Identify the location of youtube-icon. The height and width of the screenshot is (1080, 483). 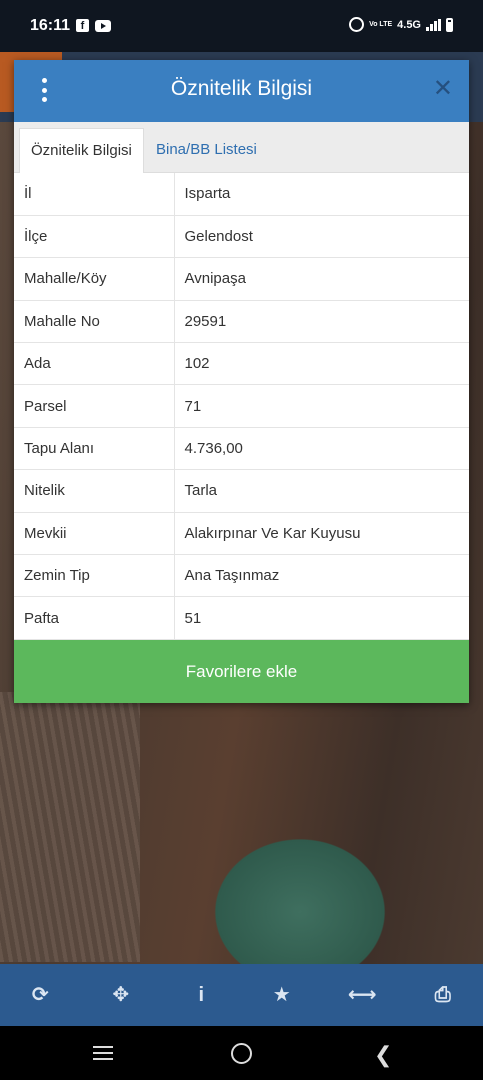
(103, 26).